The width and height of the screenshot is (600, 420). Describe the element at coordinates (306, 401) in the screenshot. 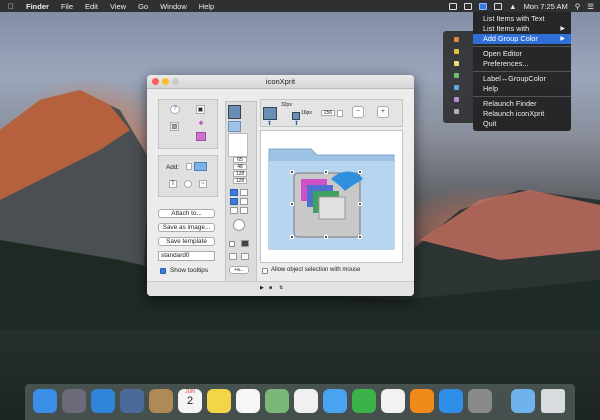

I see `photos-icon` at that location.